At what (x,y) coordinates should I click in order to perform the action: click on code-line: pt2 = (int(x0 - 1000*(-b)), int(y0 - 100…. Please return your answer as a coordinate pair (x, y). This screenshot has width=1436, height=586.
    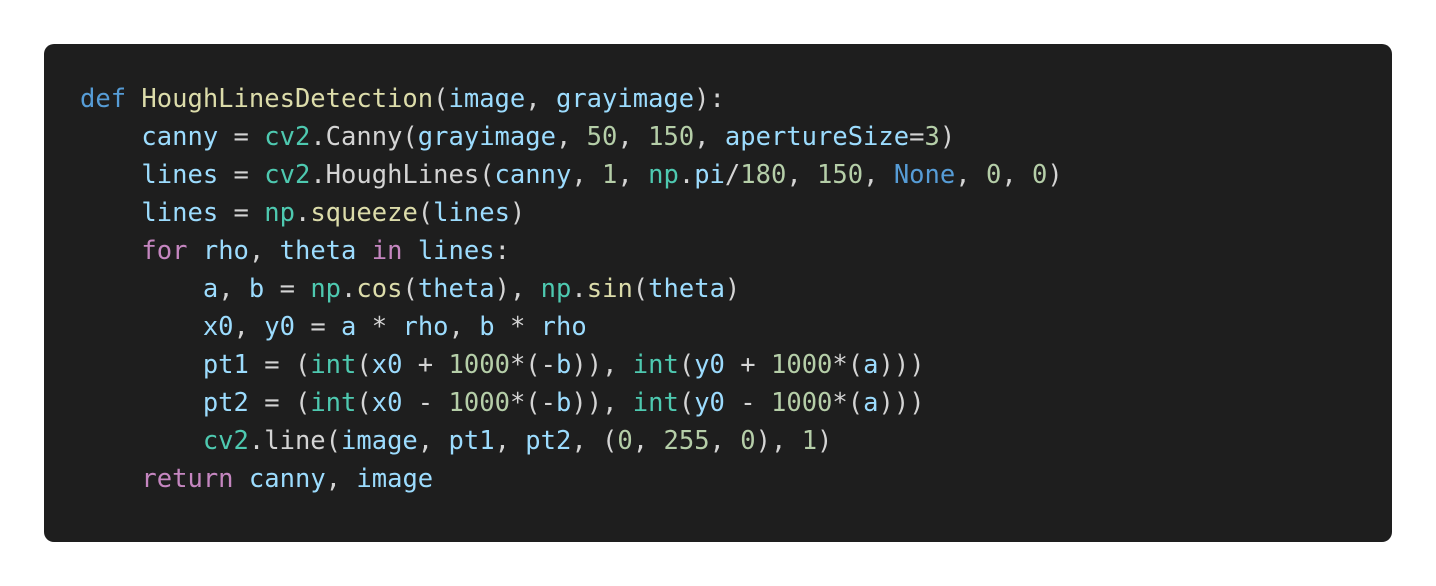
    Looking at the image, I should click on (571, 403).